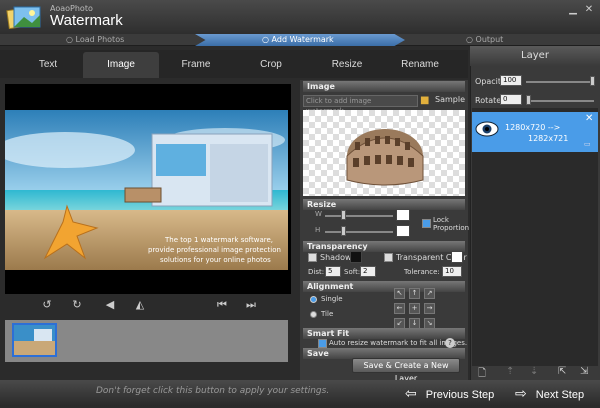 Image resolution: width=600 pixels, height=408 pixels. Describe the element at coordinates (414, 308) in the screenshot. I see `align-center-icon: +` at that location.